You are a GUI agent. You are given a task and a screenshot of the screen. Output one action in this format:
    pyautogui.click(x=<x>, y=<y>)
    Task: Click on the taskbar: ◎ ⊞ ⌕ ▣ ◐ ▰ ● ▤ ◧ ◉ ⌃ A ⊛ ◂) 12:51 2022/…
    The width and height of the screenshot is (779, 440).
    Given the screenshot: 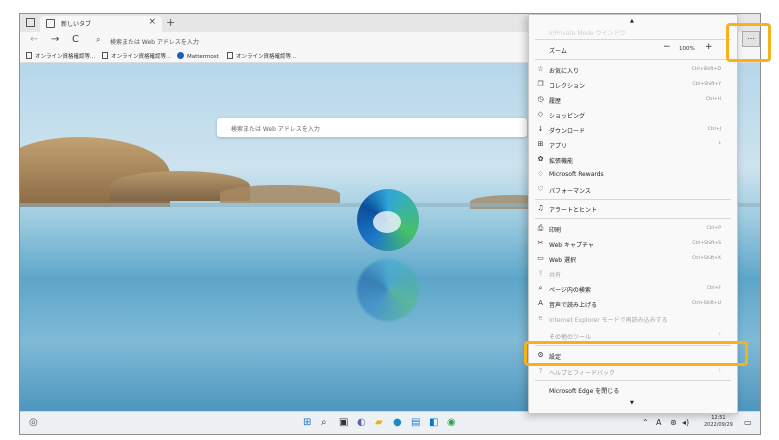 What is the action you would take?
    pyautogui.click(x=390, y=422)
    